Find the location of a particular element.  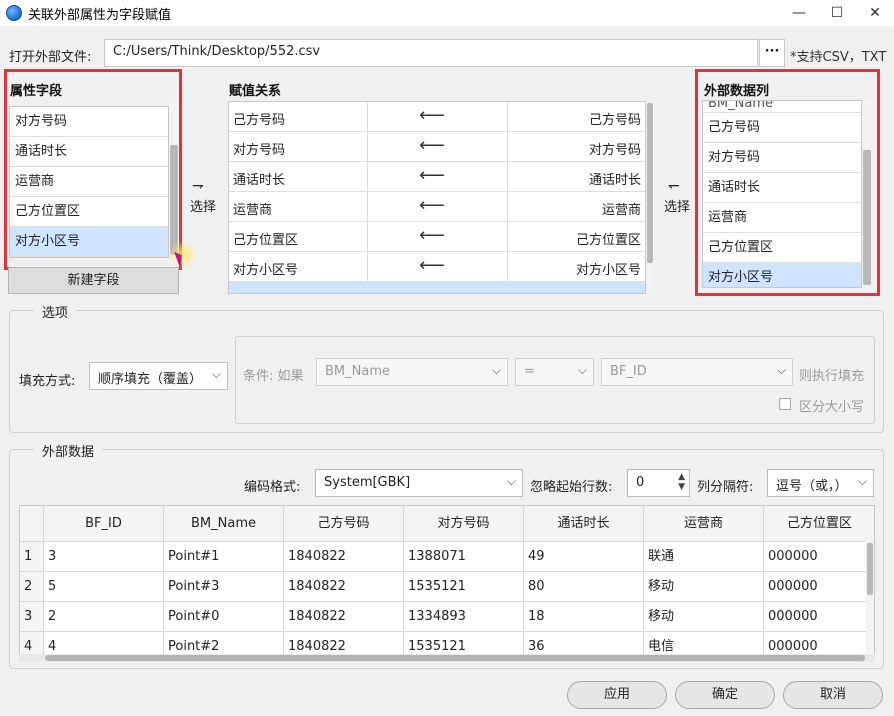

select-left-button: 选择 is located at coordinates (203, 205).